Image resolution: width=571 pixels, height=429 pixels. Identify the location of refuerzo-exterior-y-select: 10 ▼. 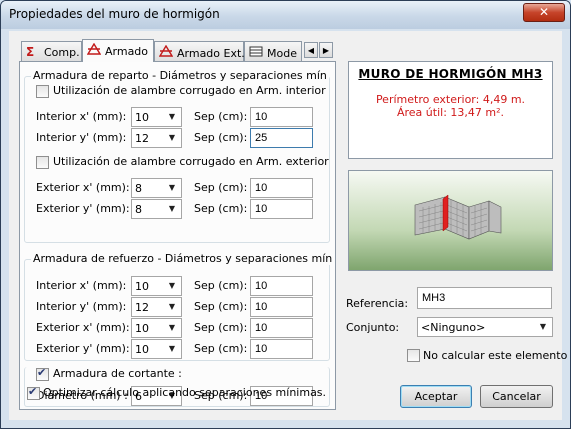
(156, 349).